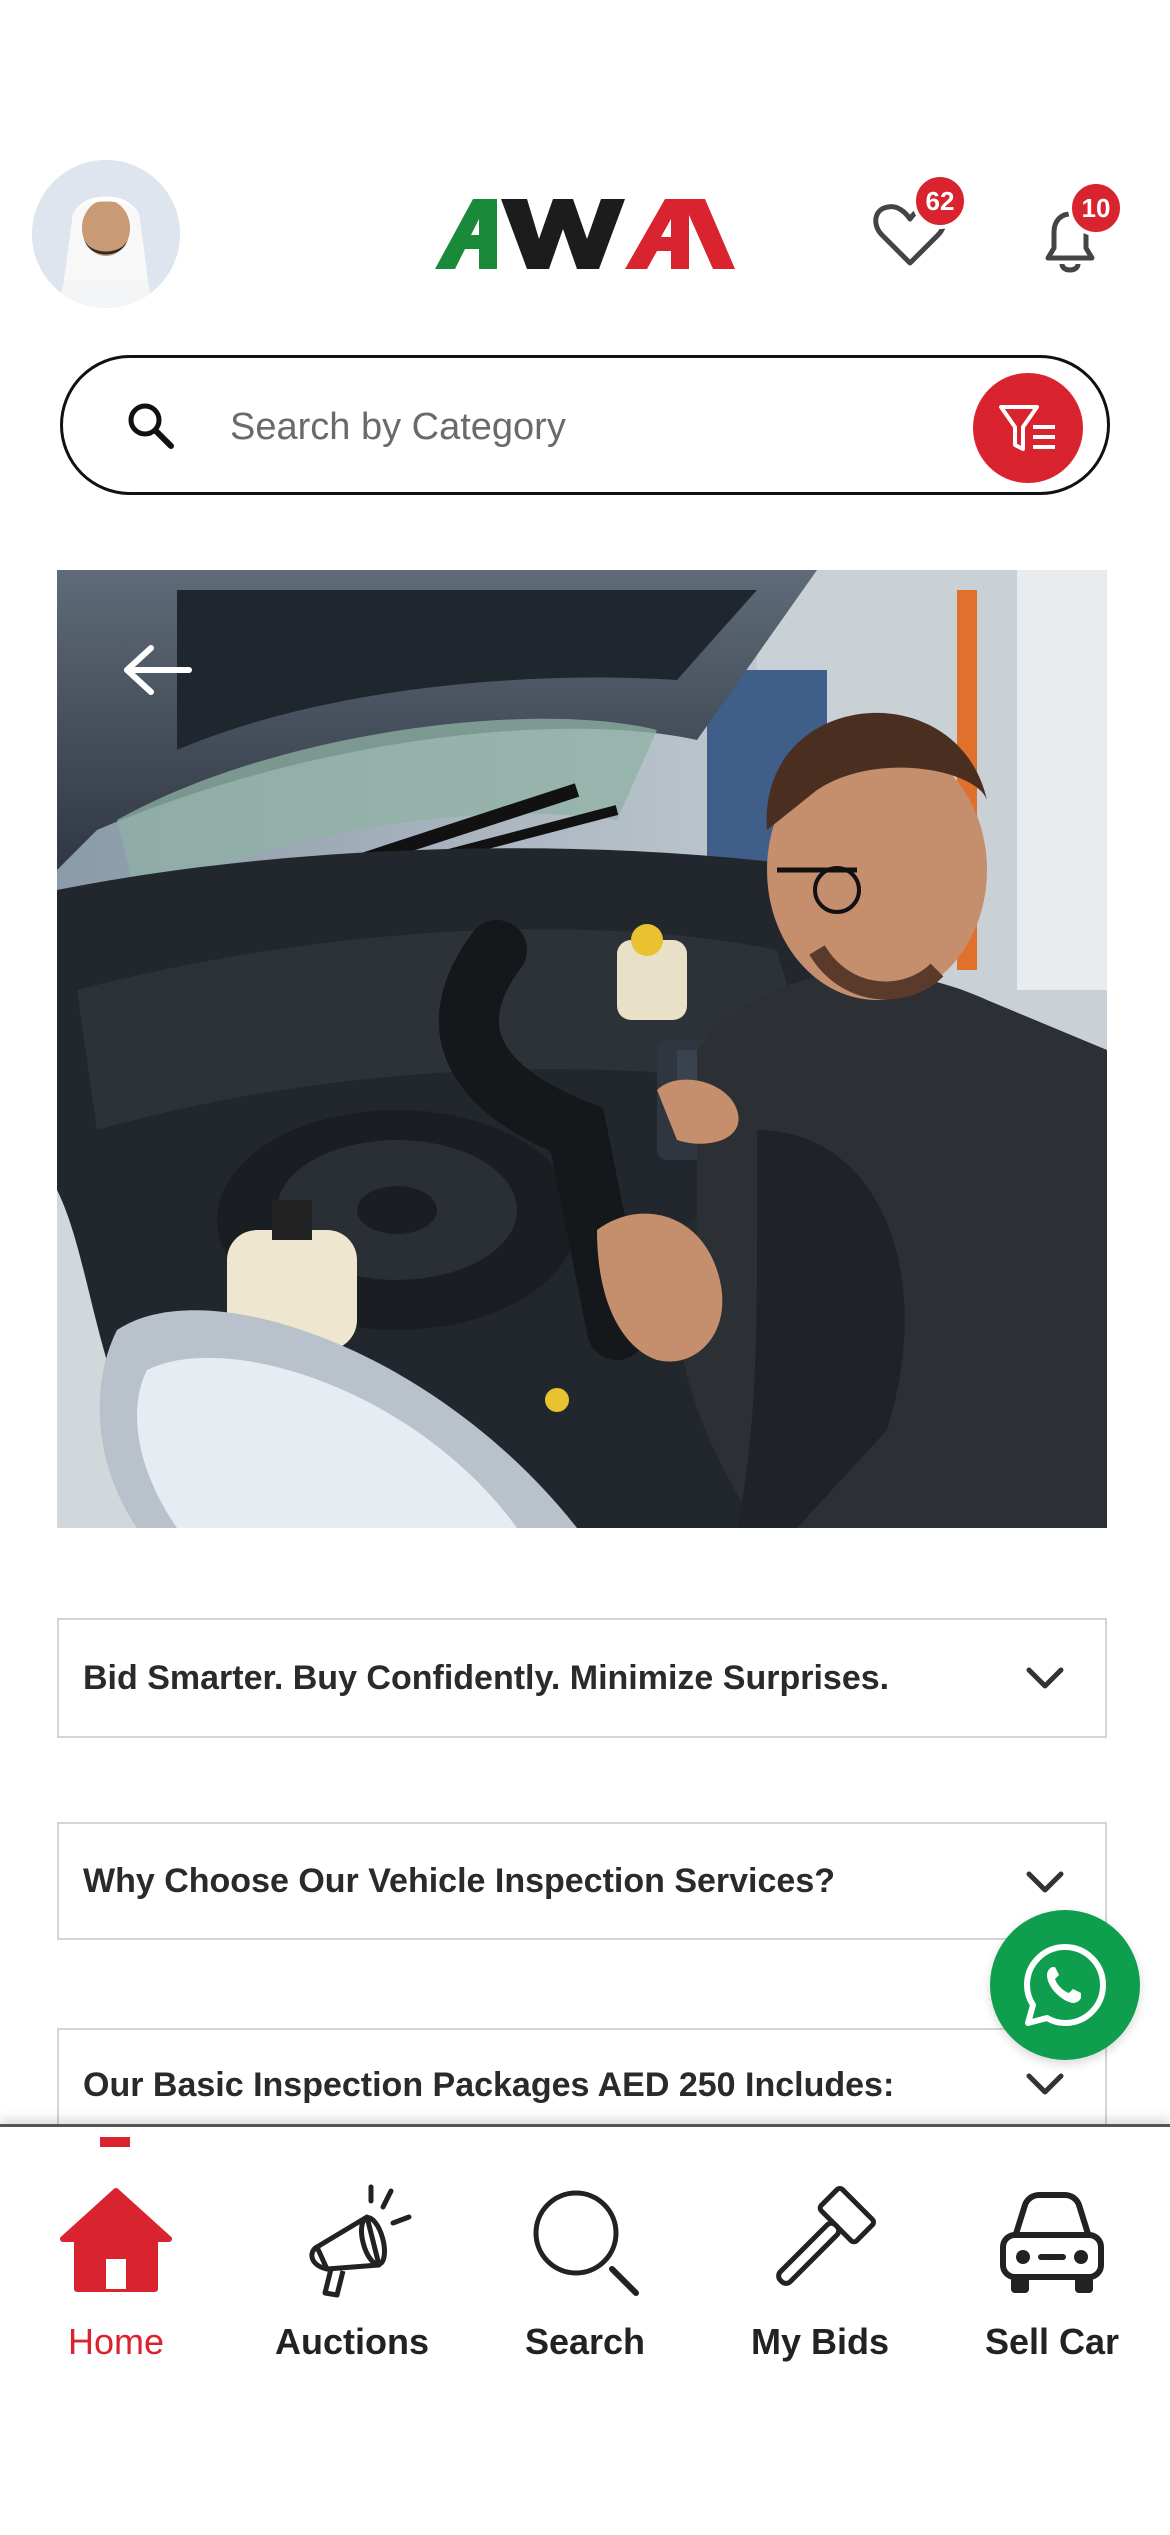 The height and width of the screenshot is (2535, 1170). What do you see at coordinates (116, 2341) in the screenshot?
I see `nav-label-home: Home` at bounding box center [116, 2341].